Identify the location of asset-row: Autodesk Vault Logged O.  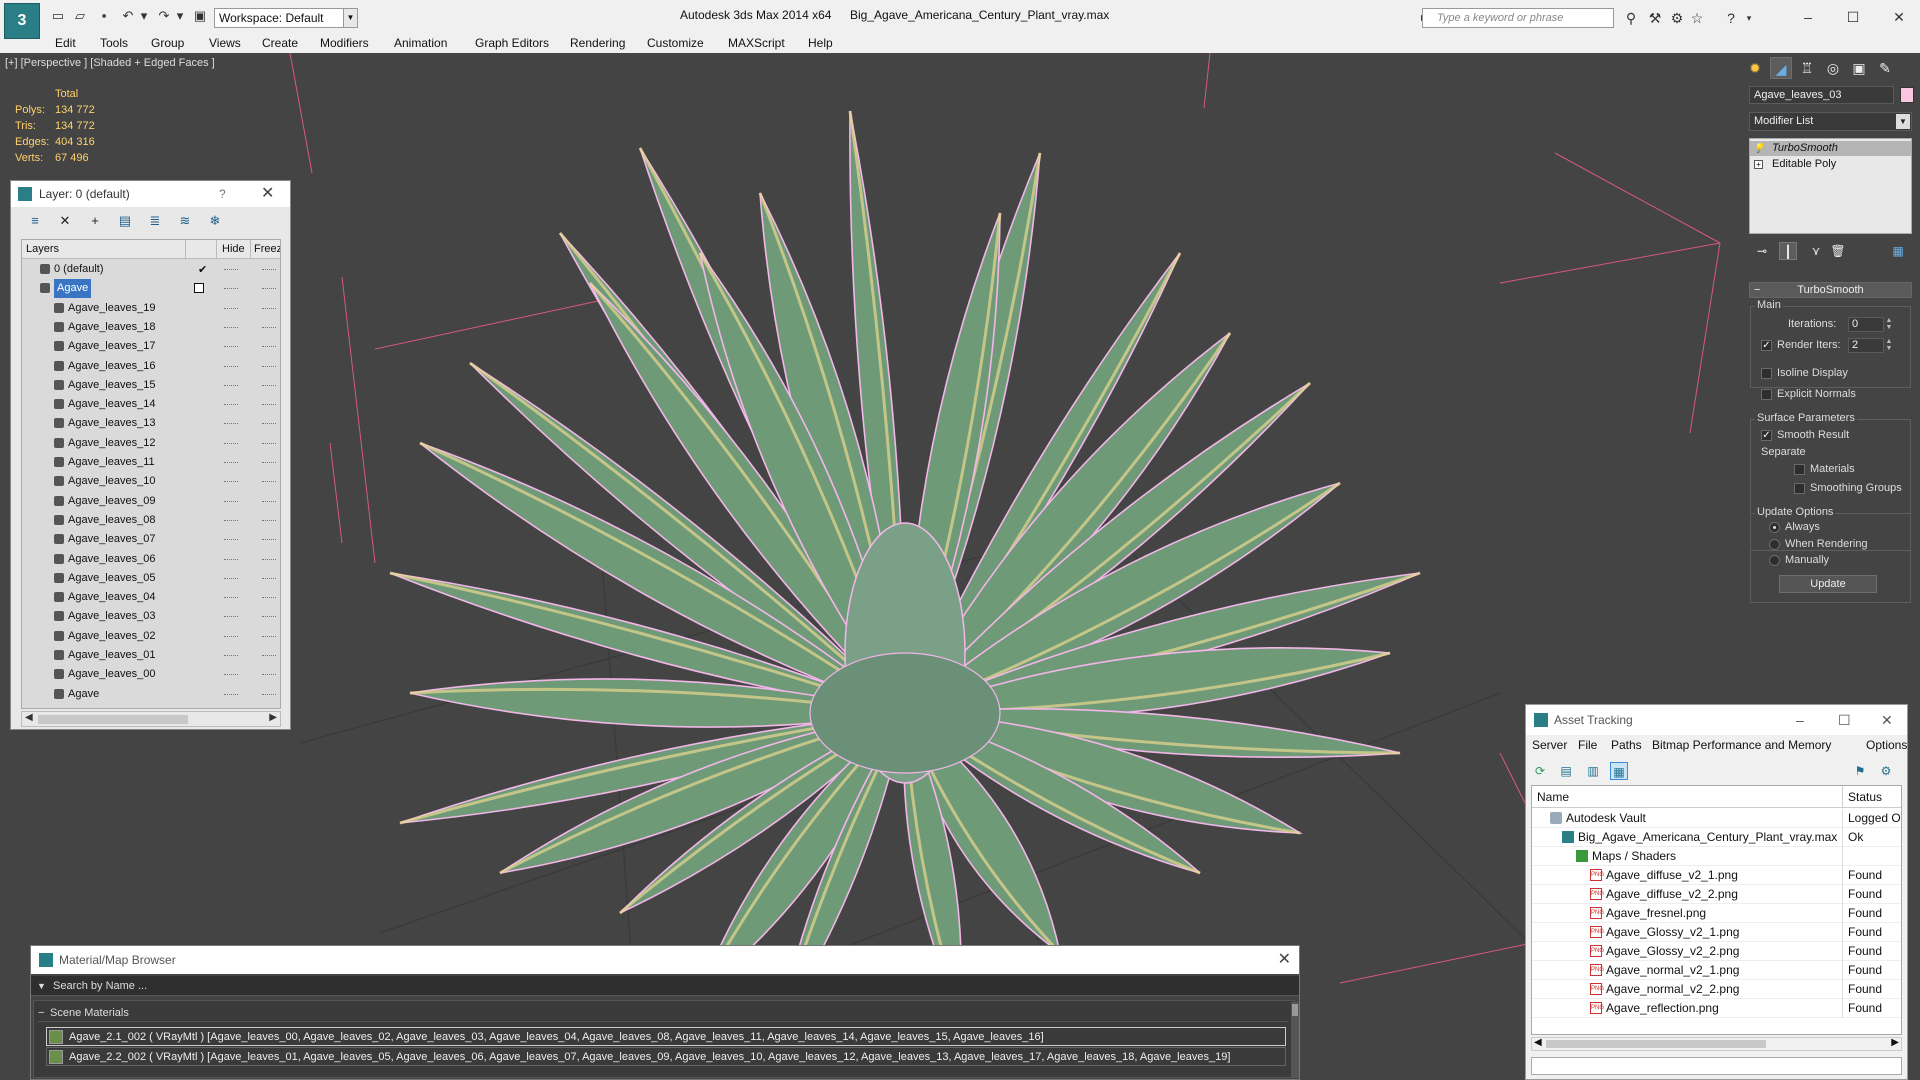
(1716, 818).